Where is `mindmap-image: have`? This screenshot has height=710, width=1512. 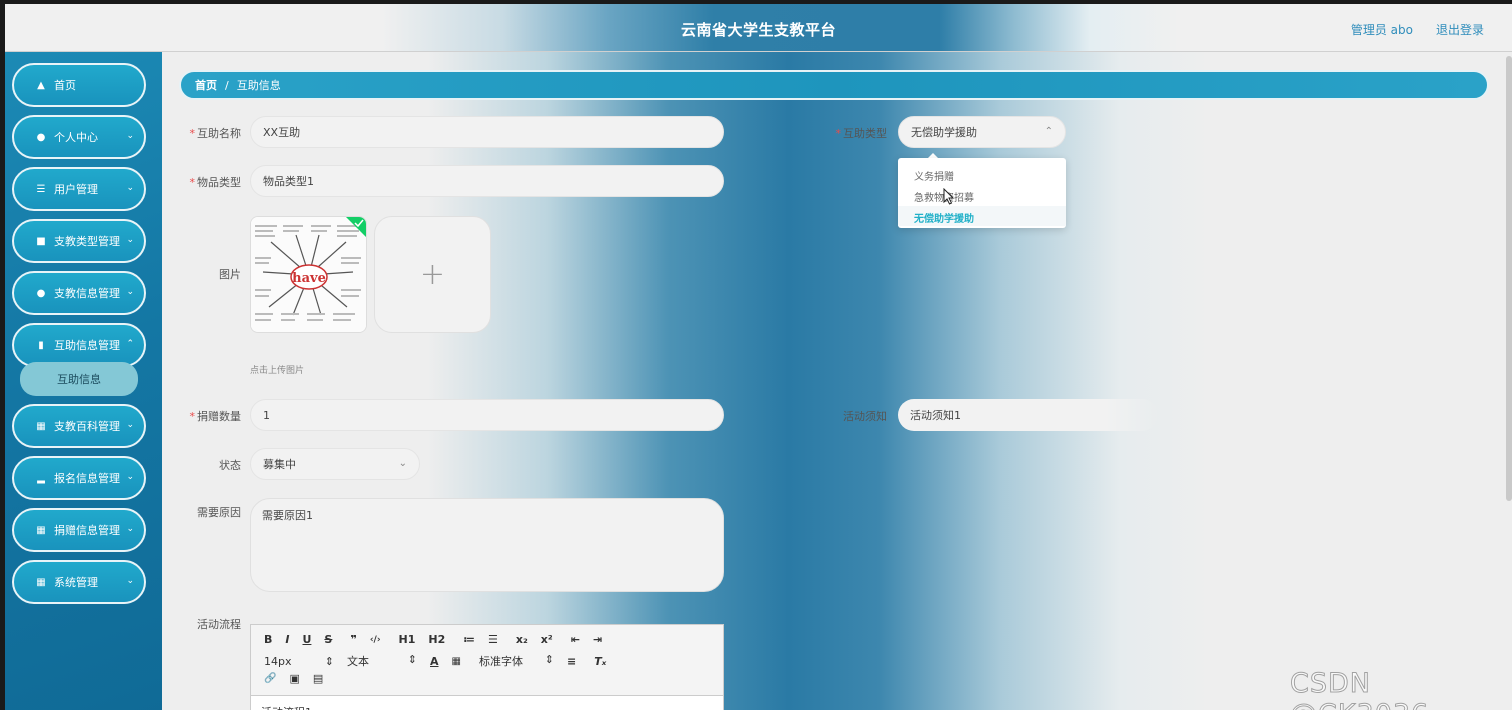
mindmap-image: have is located at coordinates (308, 274).